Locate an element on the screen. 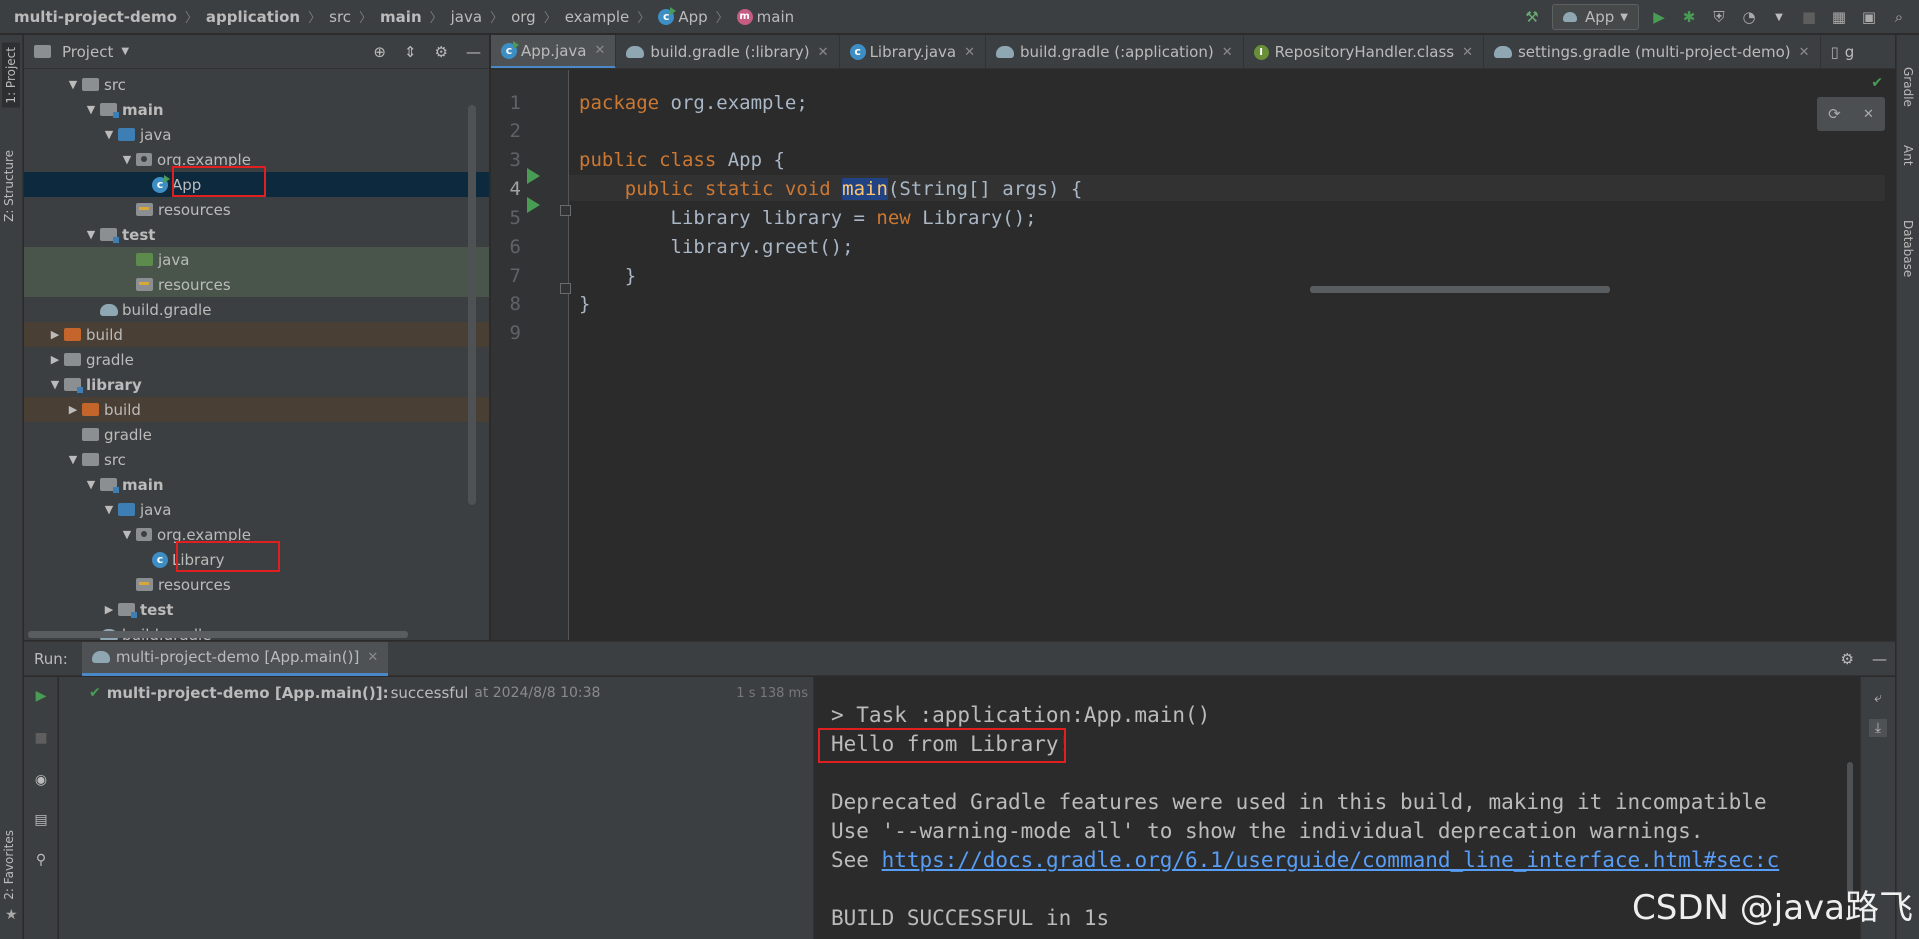 Image resolution: width=1919 pixels, height=939 pixels. console-horizontal-scrollbar is located at coordinates (1460, 289).